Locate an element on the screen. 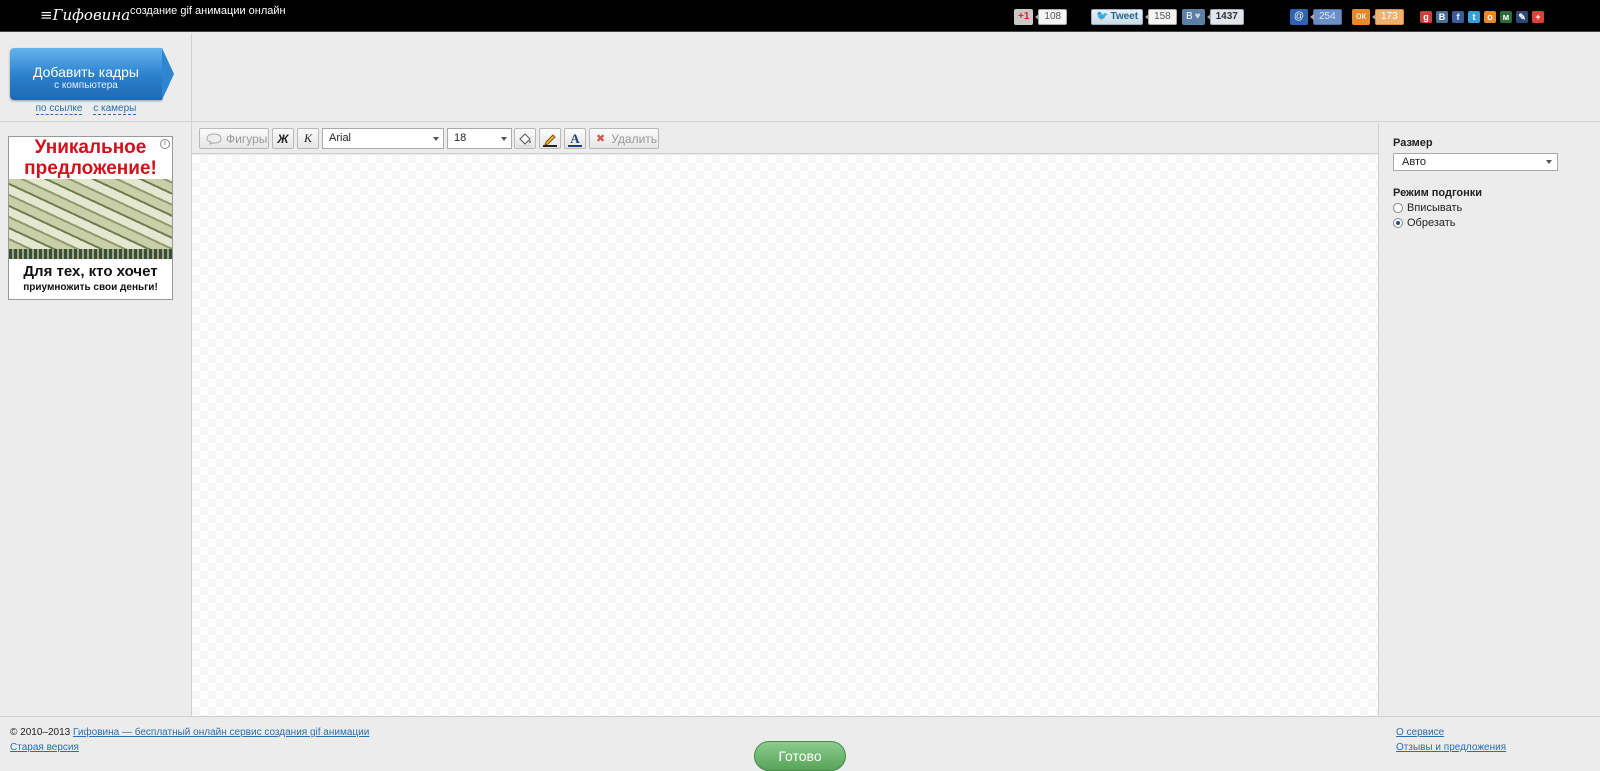 This screenshot has height=771, width=1600. italic-button: К is located at coordinates (308, 138).